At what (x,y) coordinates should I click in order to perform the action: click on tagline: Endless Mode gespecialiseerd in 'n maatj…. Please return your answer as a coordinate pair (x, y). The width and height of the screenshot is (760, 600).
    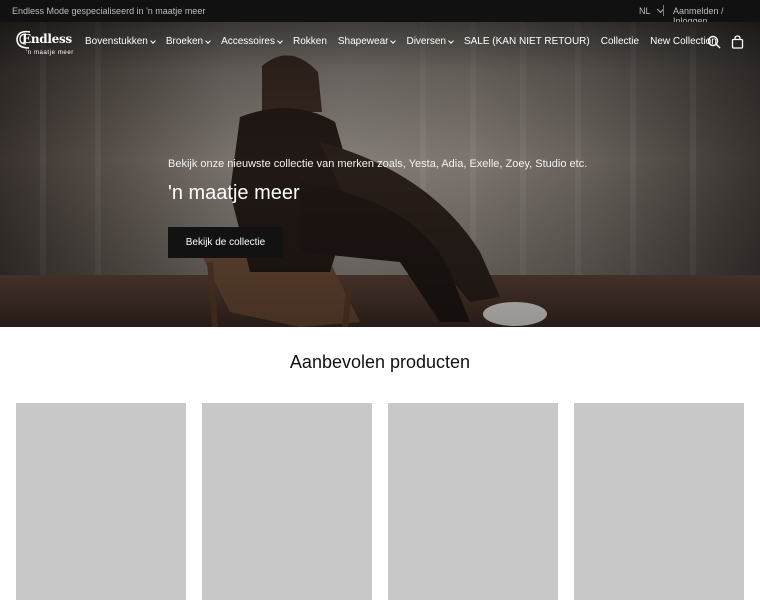
    Looking at the image, I should click on (109, 11).